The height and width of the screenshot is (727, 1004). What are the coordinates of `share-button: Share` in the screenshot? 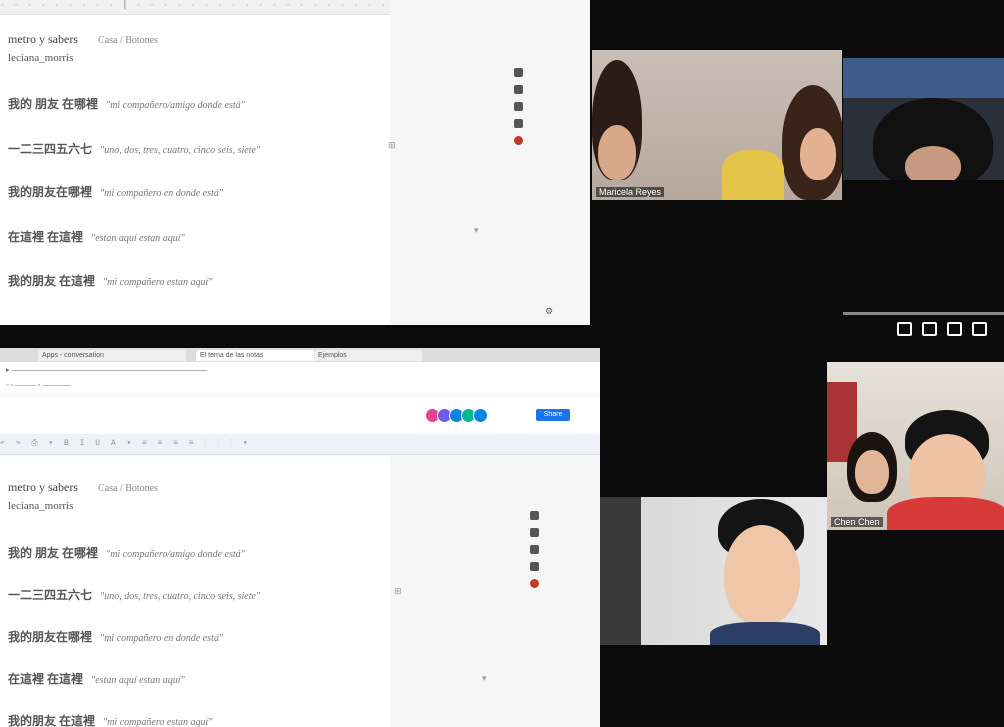 It's located at (553, 415).